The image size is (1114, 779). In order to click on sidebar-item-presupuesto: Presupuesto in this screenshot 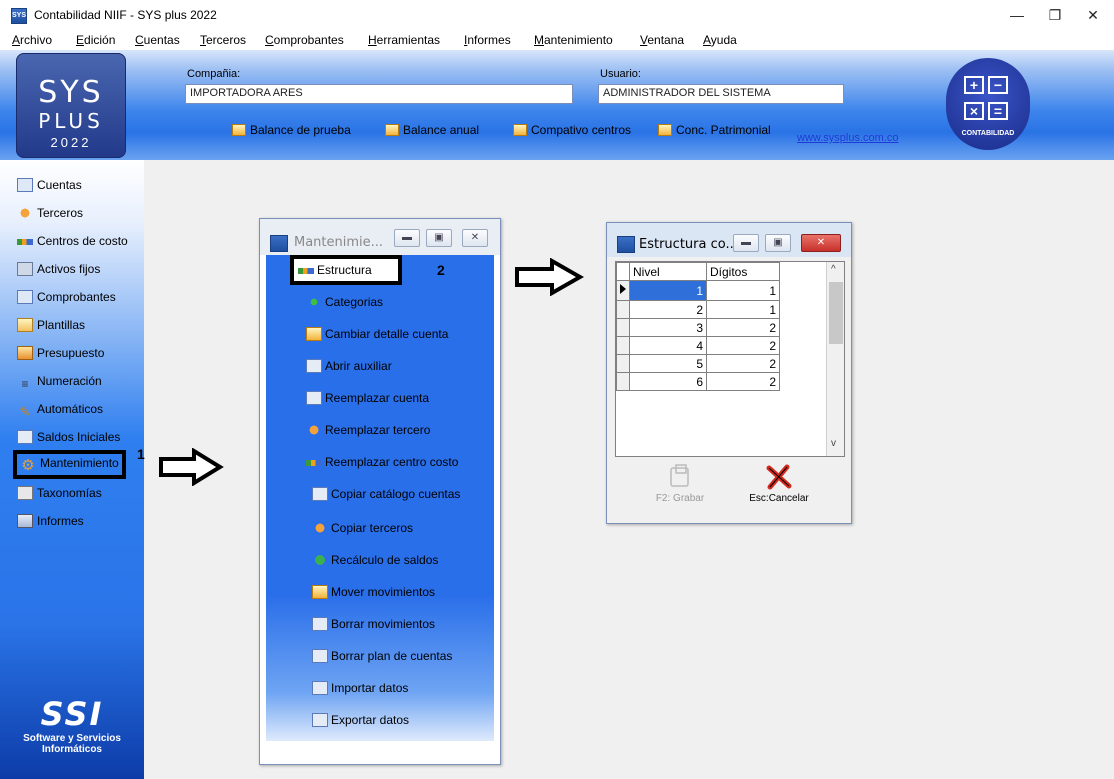, I will do `click(60, 353)`.